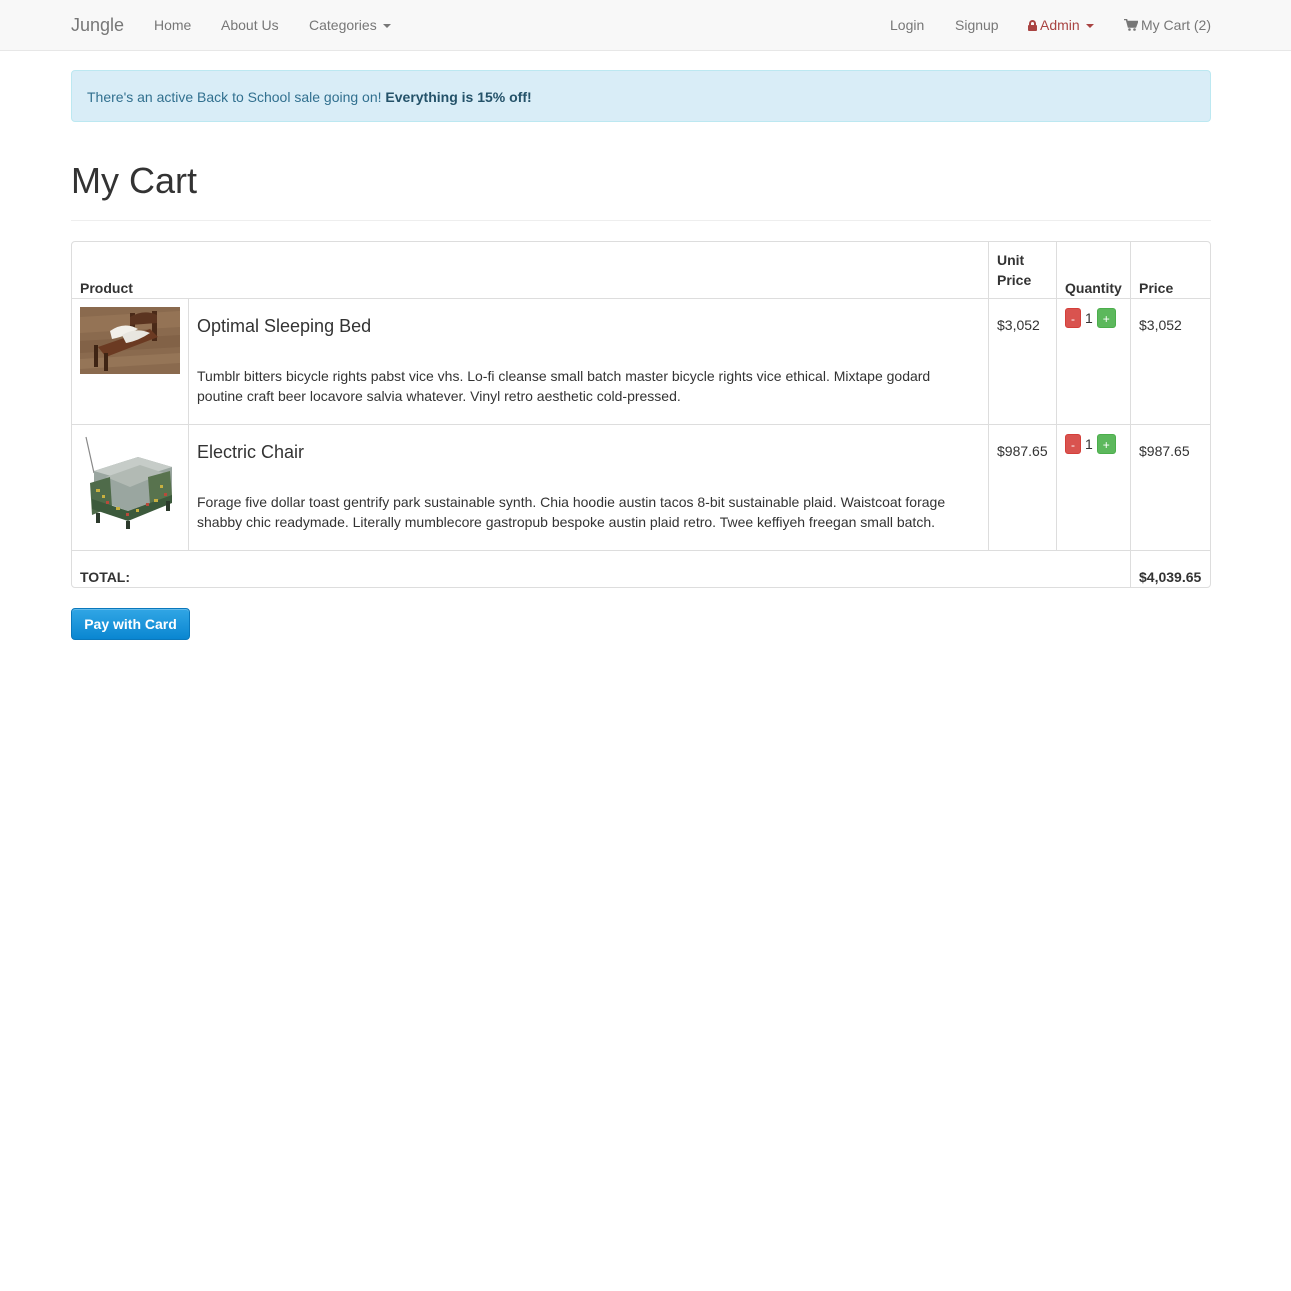  What do you see at coordinates (1170, 577) in the screenshot?
I see `total-value: $4,039.65` at bounding box center [1170, 577].